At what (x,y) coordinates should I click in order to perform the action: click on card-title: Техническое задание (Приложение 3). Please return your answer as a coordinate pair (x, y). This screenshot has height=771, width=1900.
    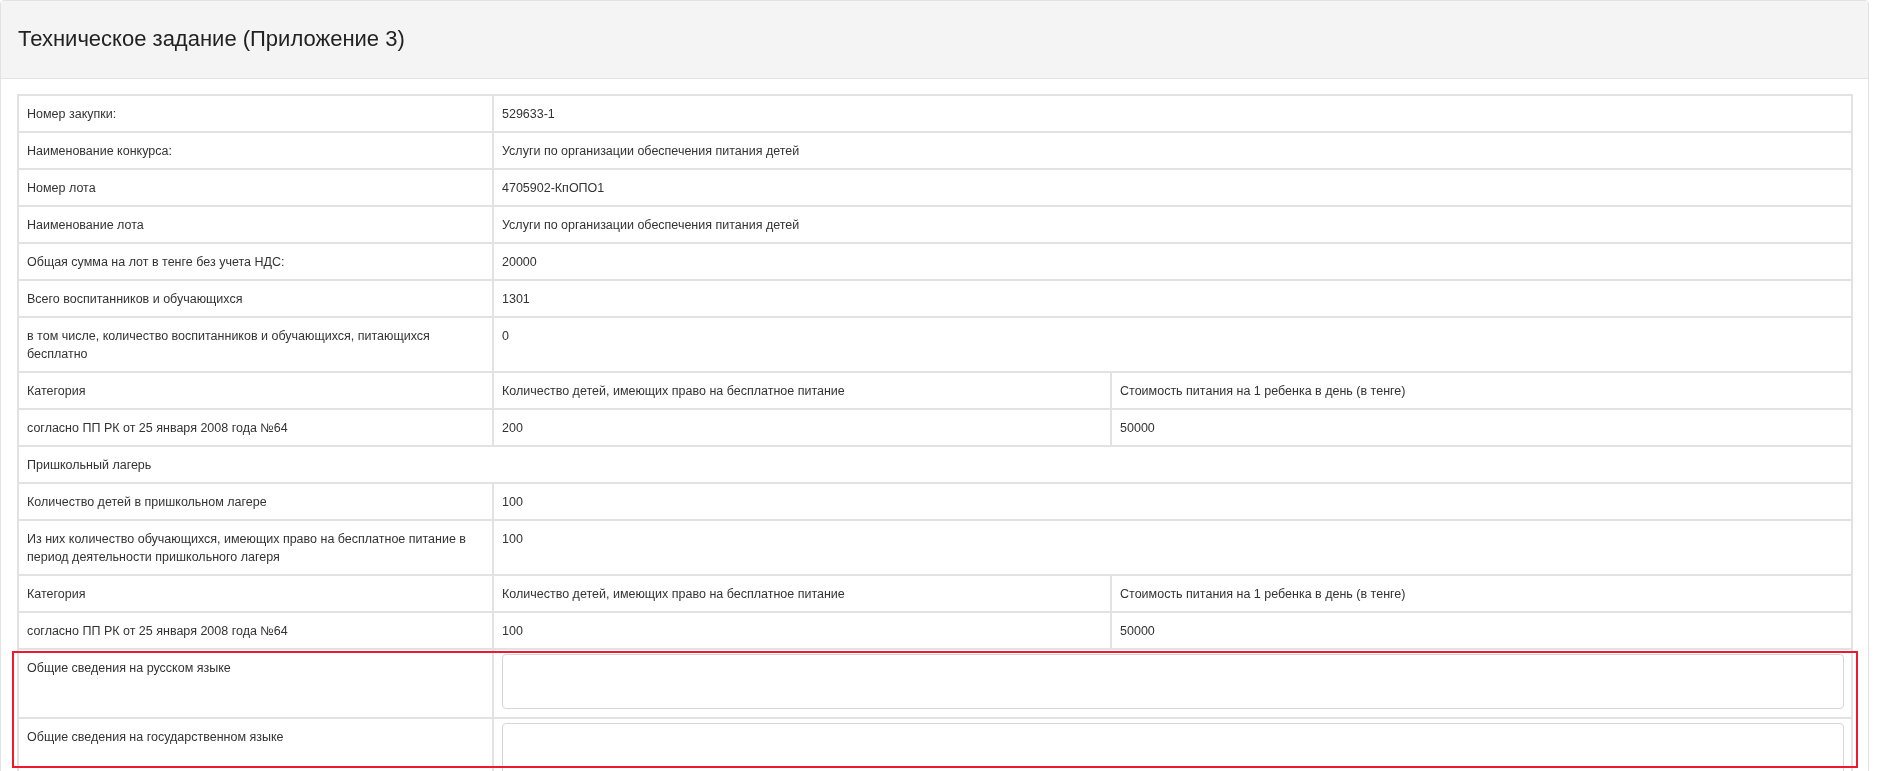
    Looking at the image, I should click on (211, 39).